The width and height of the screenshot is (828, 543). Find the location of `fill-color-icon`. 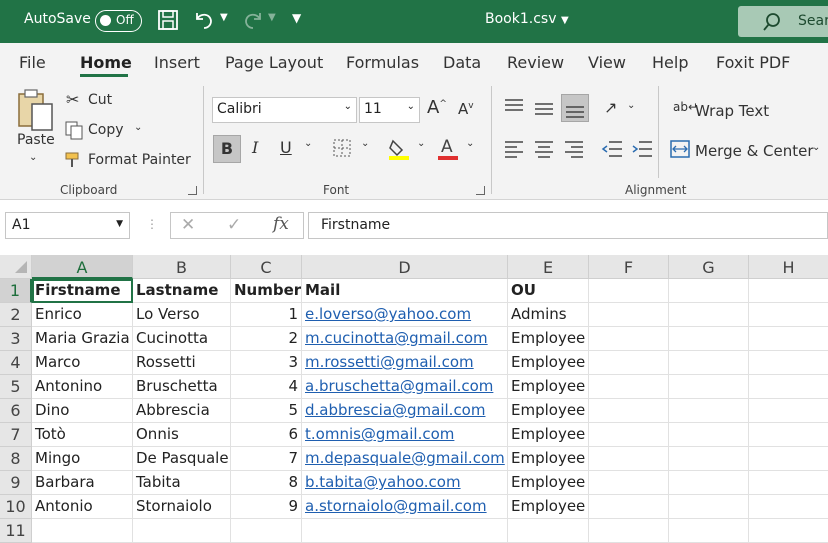

fill-color-icon is located at coordinates (399, 151).